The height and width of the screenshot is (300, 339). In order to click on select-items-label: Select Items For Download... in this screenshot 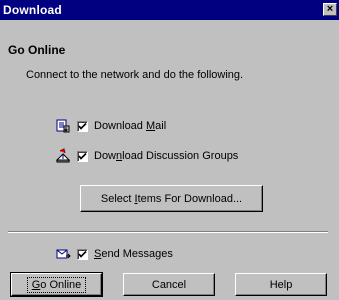, I will do `click(171, 198)`.